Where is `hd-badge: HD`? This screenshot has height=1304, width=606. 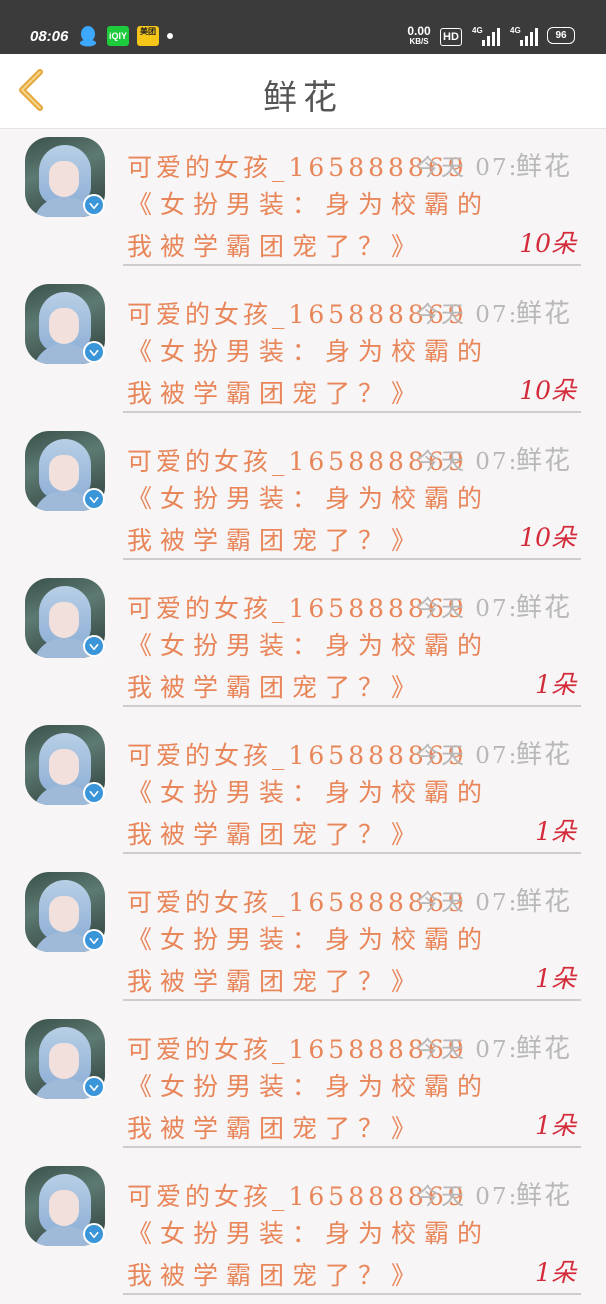
hd-badge: HD is located at coordinates (451, 37).